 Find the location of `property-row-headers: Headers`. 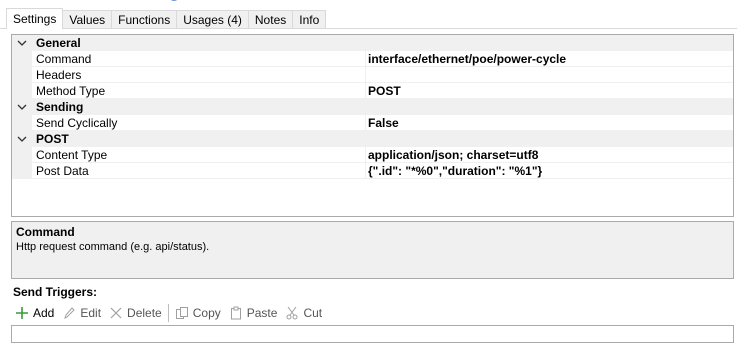

property-row-headers: Headers is located at coordinates (372, 75).